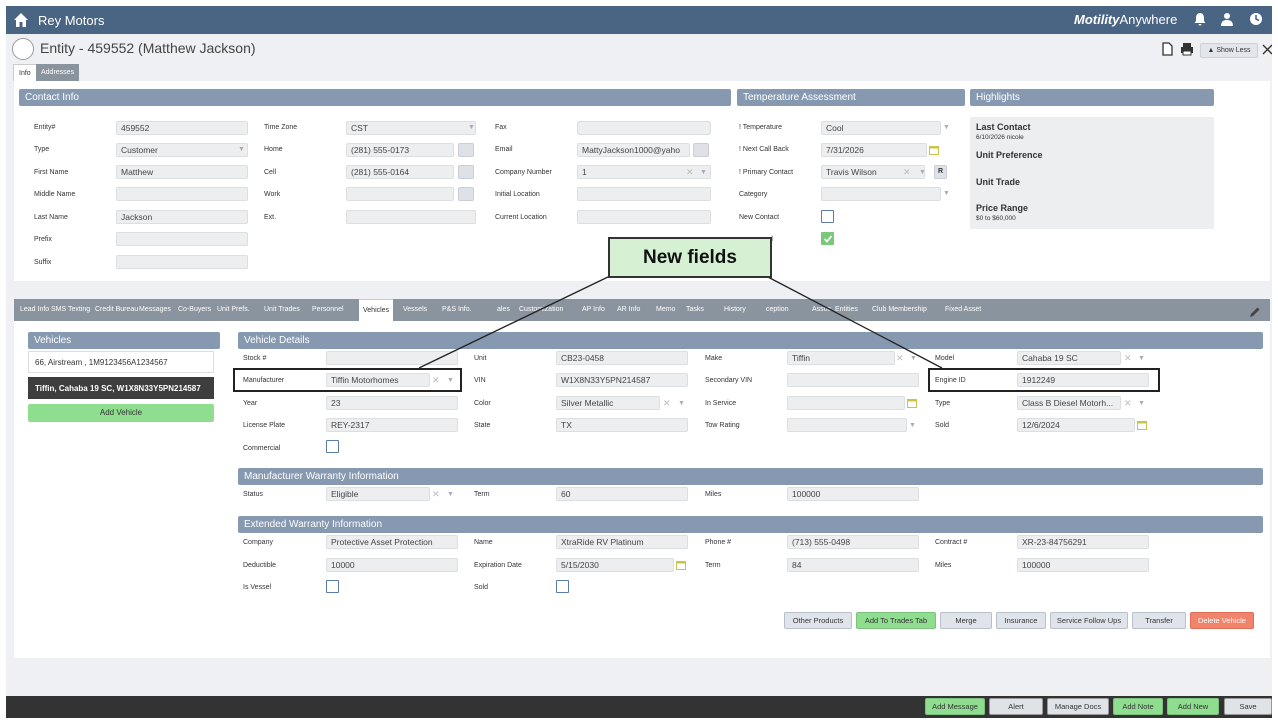 Image resolution: width=1278 pixels, height=723 pixels. What do you see at coordinates (622, 425) in the screenshot?
I see `state-field: TX` at bounding box center [622, 425].